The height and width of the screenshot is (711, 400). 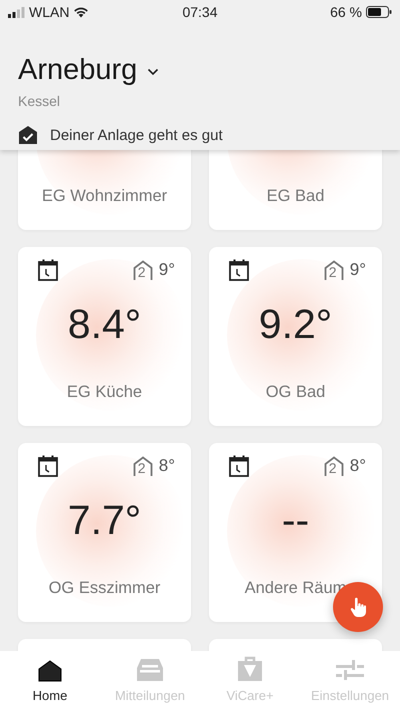 I want to click on room-temperature: --, so click(x=296, y=520).